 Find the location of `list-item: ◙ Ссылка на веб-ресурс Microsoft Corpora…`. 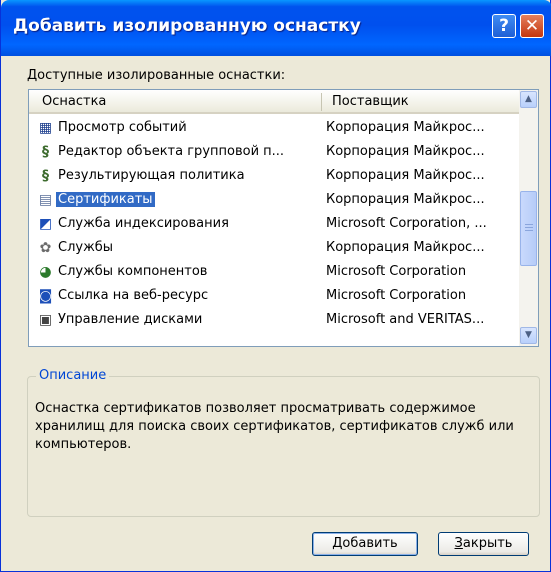

list-item: ◙ Ссылка на веб-ресурс Microsoft Corpora… is located at coordinates (274, 296).